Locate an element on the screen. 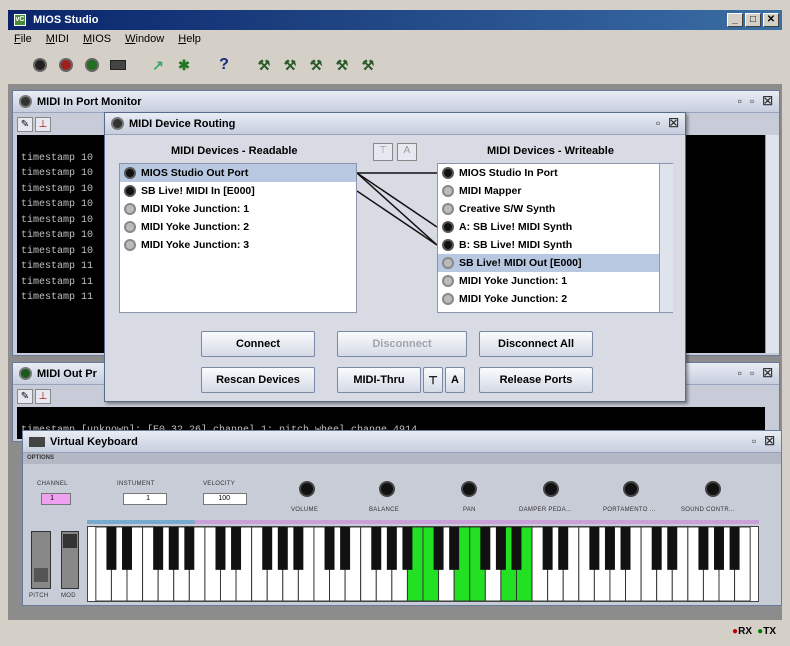 Image resolution: width=790 pixels, height=646 pixels. midi-thru-sort-icon: A is located at coordinates (455, 380).